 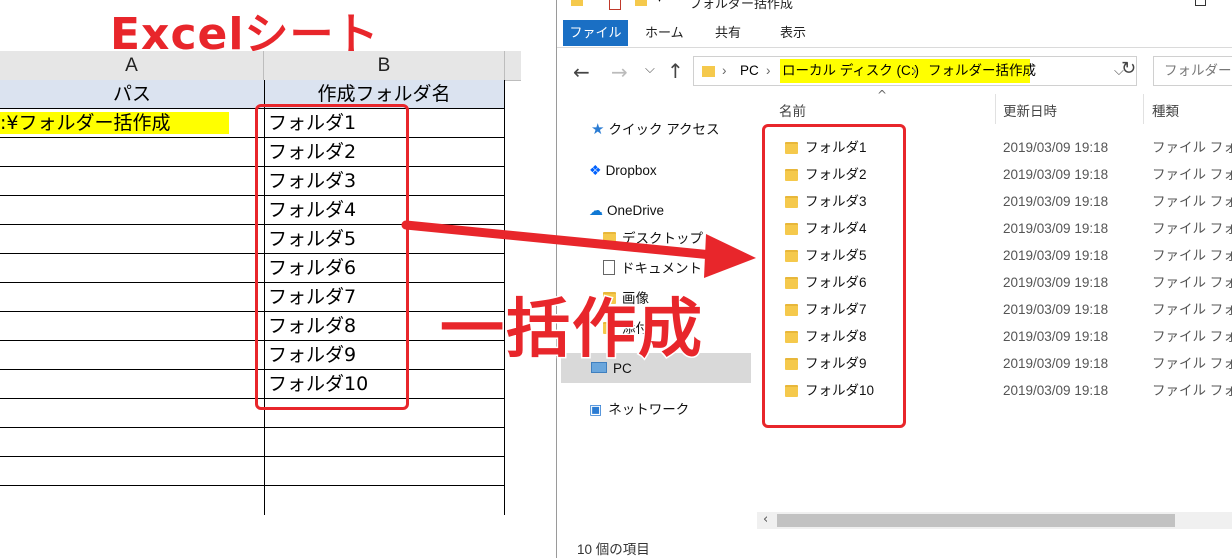 I want to click on bulk-create-label: 一括作成, so click(x=571, y=330).